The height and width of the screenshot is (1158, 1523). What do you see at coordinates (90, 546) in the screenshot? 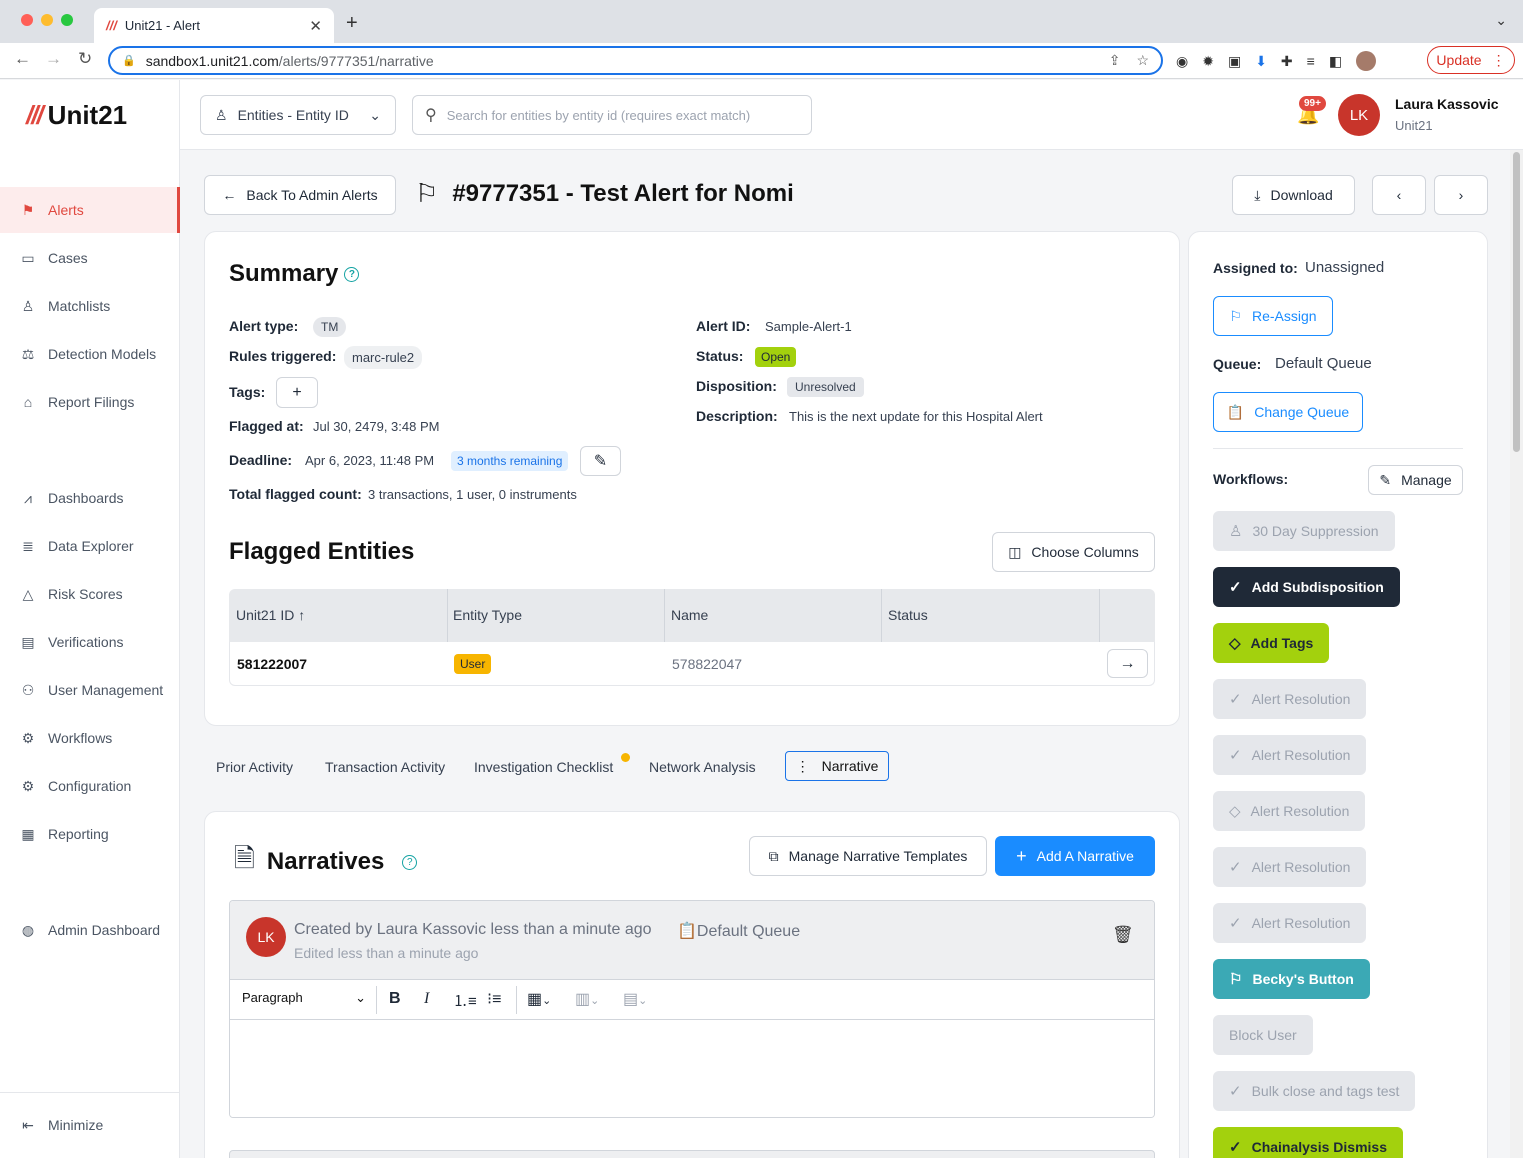
I see `sidebar-item-data-explorer: ≣ Data Explorer` at bounding box center [90, 546].